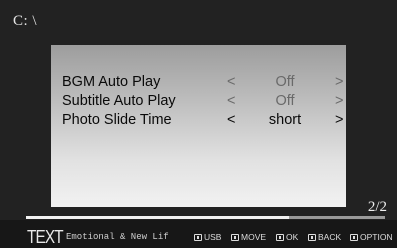 The width and height of the screenshot is (397, 248). I want to click on hint-label: USB, so click(213, 237).